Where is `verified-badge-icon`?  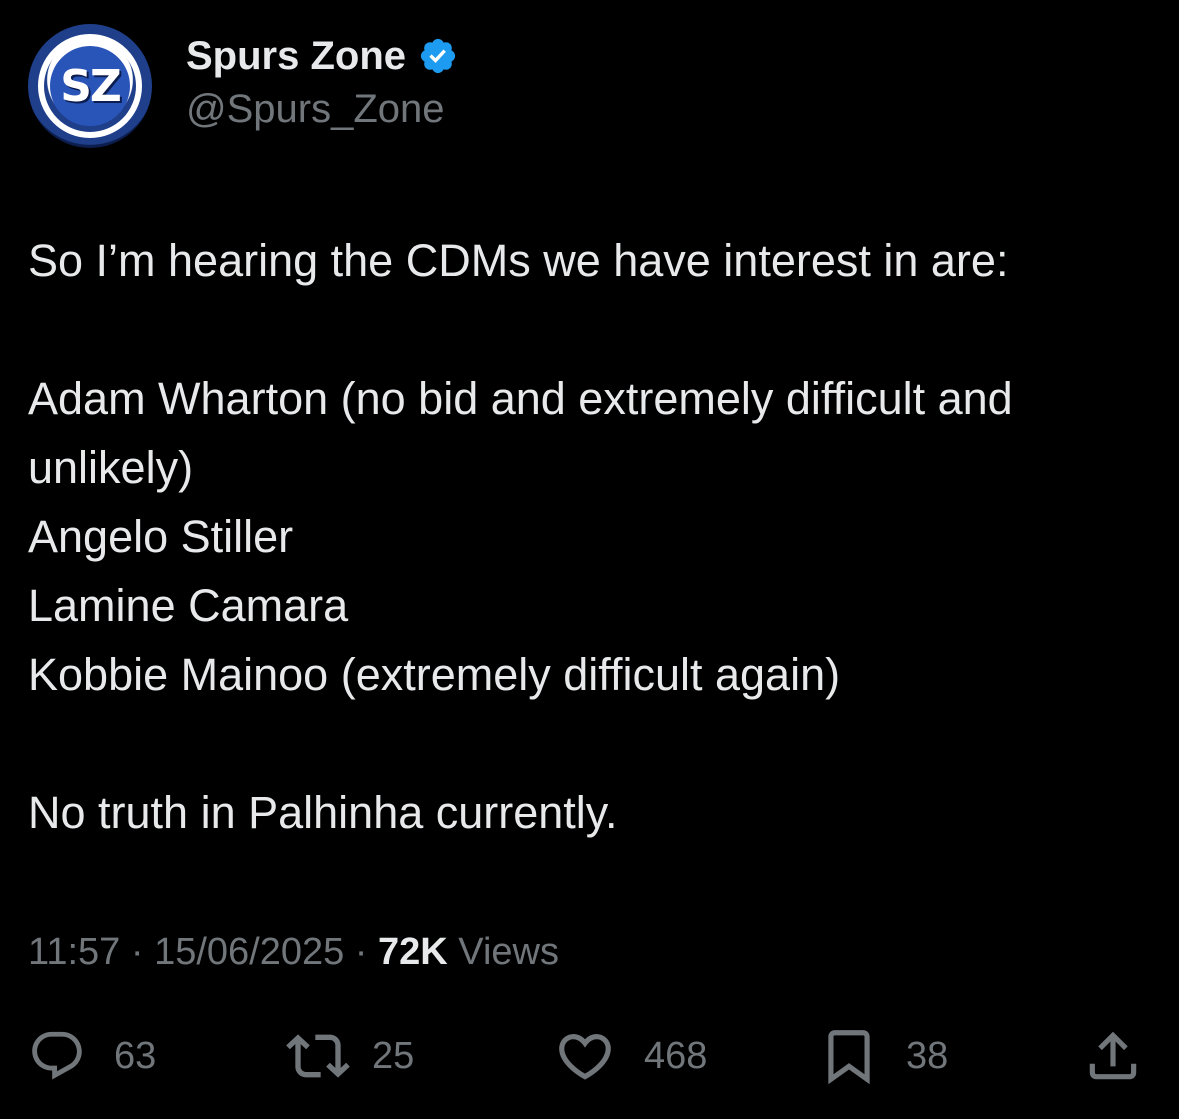
verified-badge-icon is located at coordinates (438, 56).